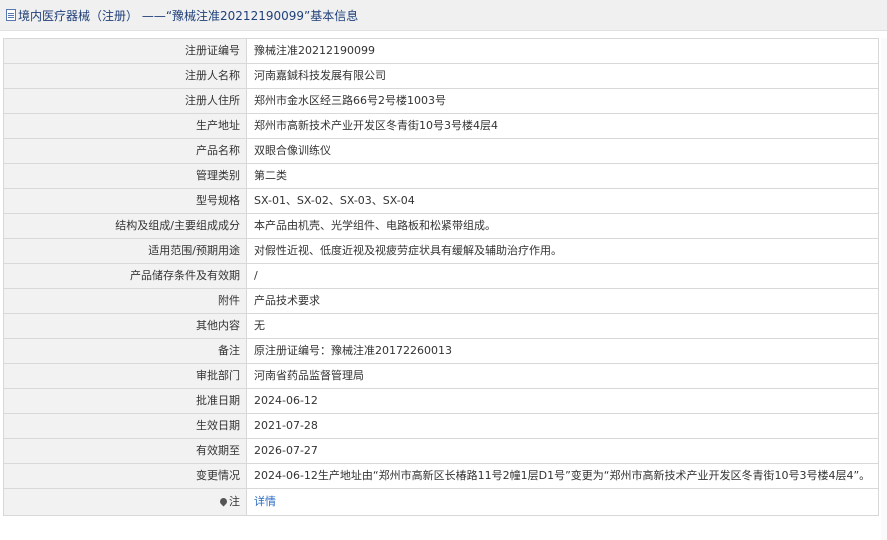 The height and width of the screenshot is (540, 887). What do you see at coordinates (125, 276) in the screenshot?
I see `row-label: 产品储存条件及有效期` at bounding box center [125, 276].